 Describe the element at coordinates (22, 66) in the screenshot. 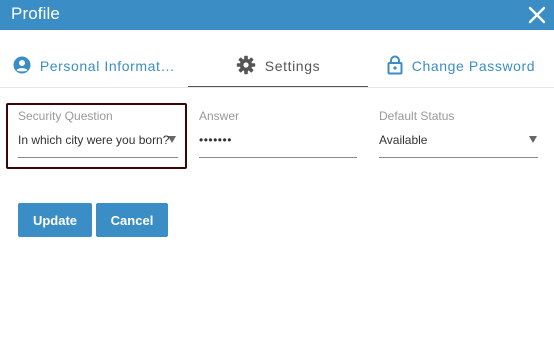

I see `user-circle-icon` at that location.